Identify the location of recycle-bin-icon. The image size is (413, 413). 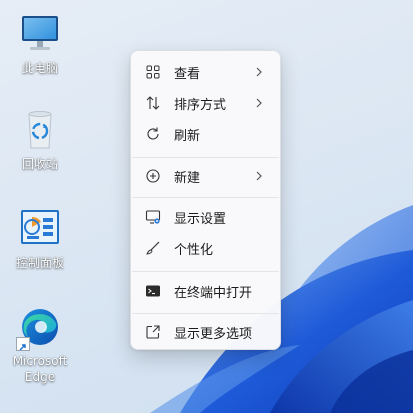
(40, 130).